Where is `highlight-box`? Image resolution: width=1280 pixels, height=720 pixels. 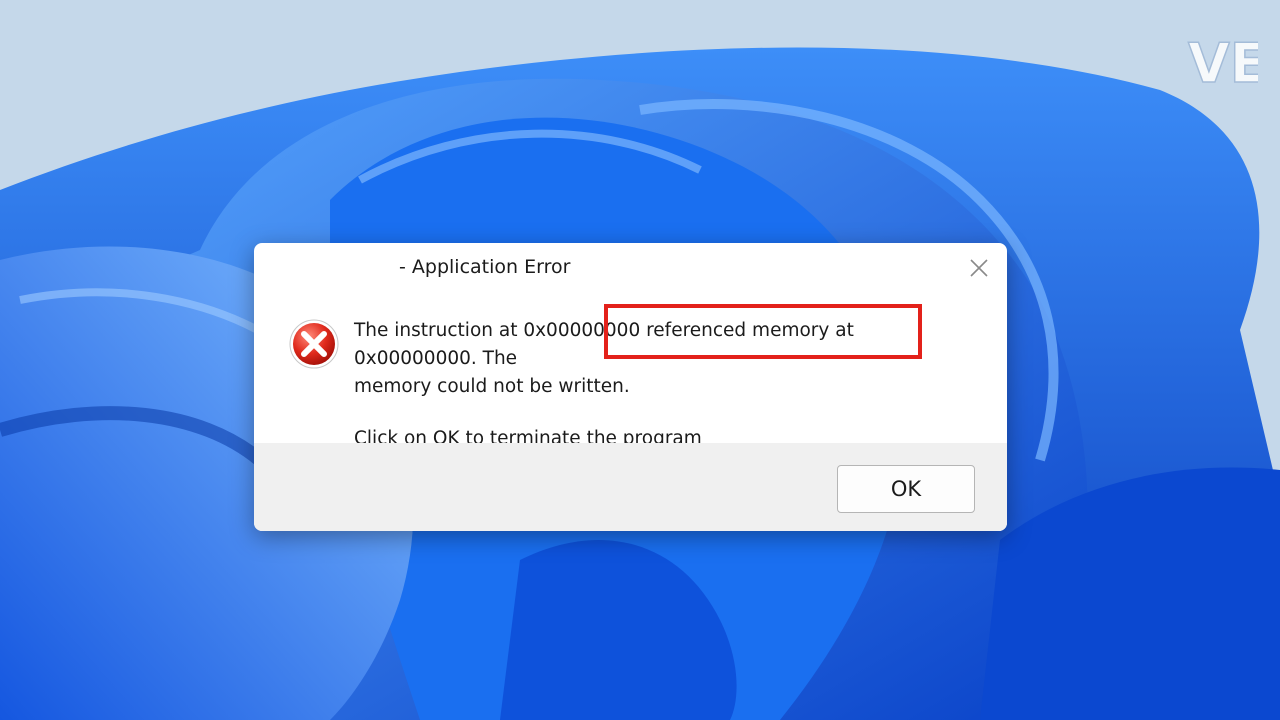 highlight-box is located at coordinates (763, 331).